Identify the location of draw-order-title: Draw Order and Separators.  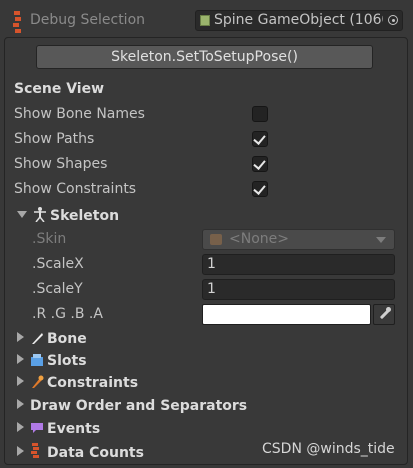
(139, 406).